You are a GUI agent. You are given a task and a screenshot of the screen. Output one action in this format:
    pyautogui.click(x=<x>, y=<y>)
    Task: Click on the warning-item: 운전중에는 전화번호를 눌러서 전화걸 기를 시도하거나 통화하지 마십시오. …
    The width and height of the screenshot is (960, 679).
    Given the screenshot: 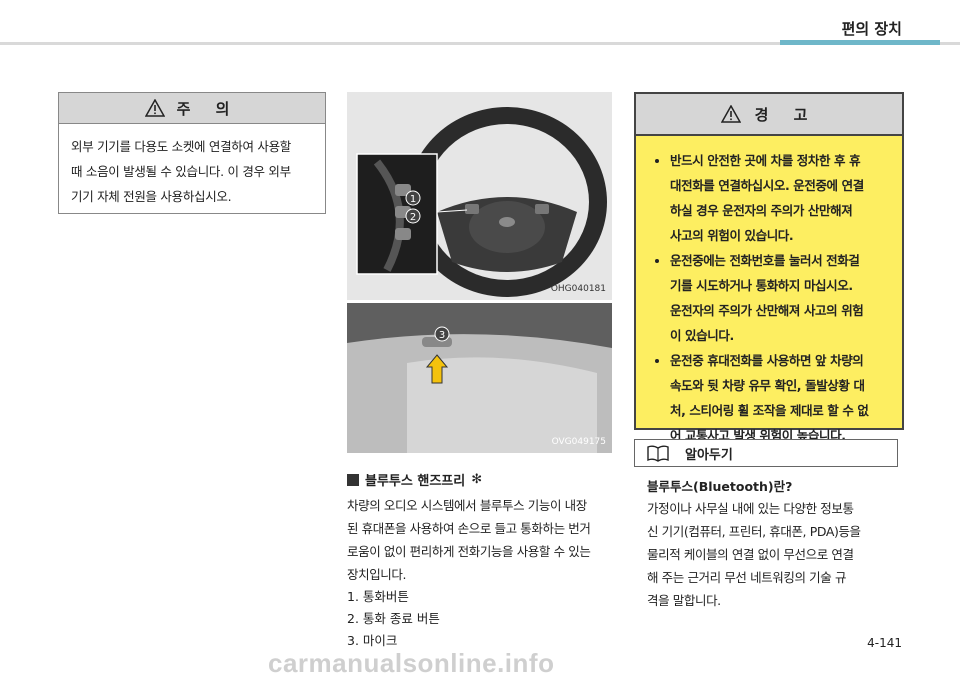 What is the action you would take?
    pyautogui.click(x=780, y=298)
    